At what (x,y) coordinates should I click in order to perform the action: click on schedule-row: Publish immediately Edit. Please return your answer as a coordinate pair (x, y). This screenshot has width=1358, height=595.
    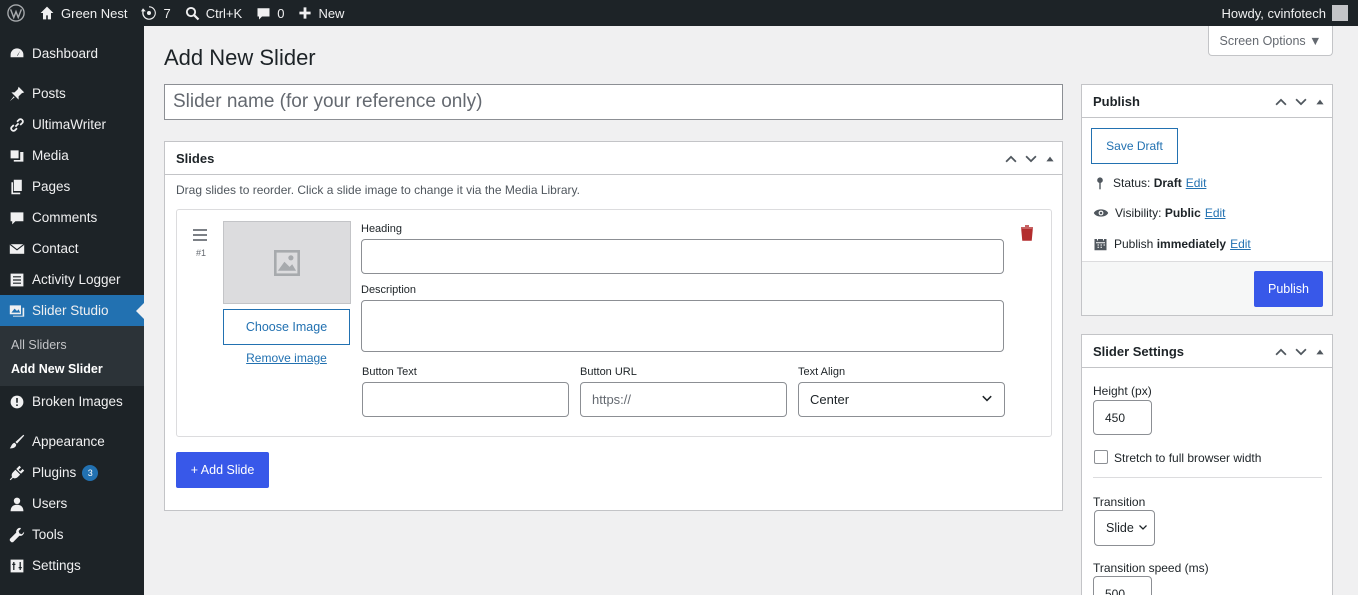
    Looking at the image, I should click on (1172, 243).